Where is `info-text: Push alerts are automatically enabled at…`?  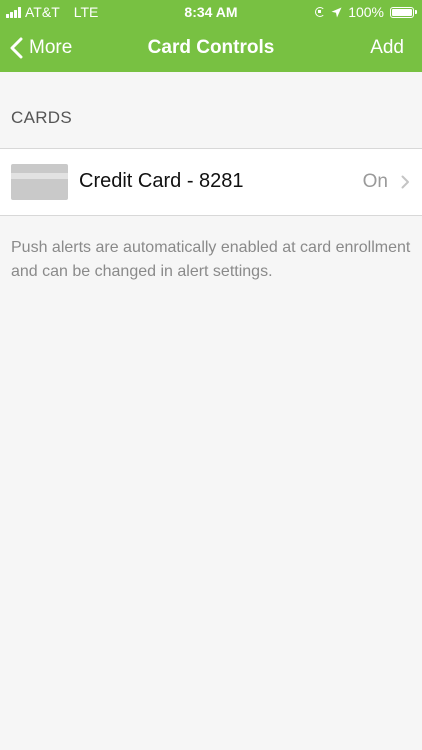 info-text: Push alerts are automatically enabled at… is located at coordinates (211, 259).